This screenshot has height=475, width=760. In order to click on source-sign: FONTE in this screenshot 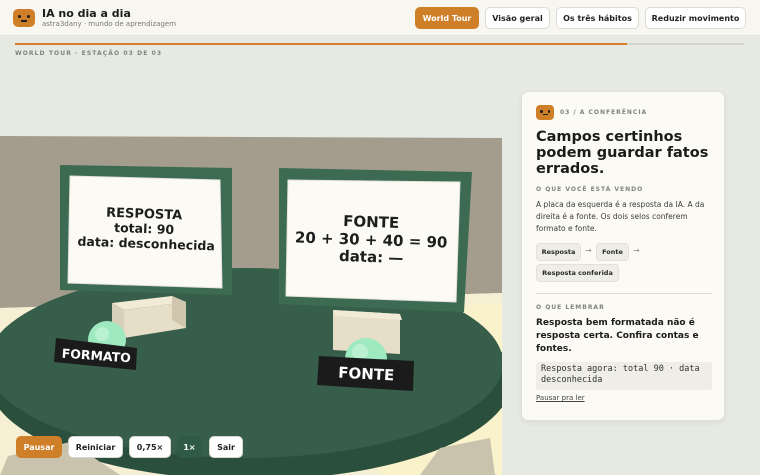, I will do `click(365, 373)`.